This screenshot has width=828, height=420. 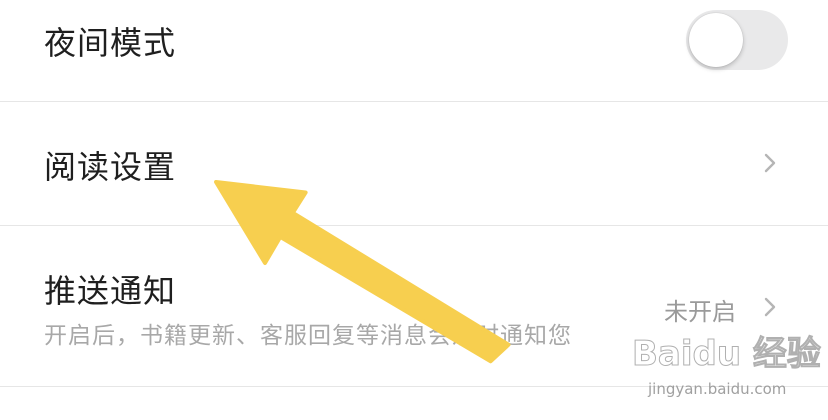 I want to click on push-notification-status: 未开启, so click(x=700, y=312).